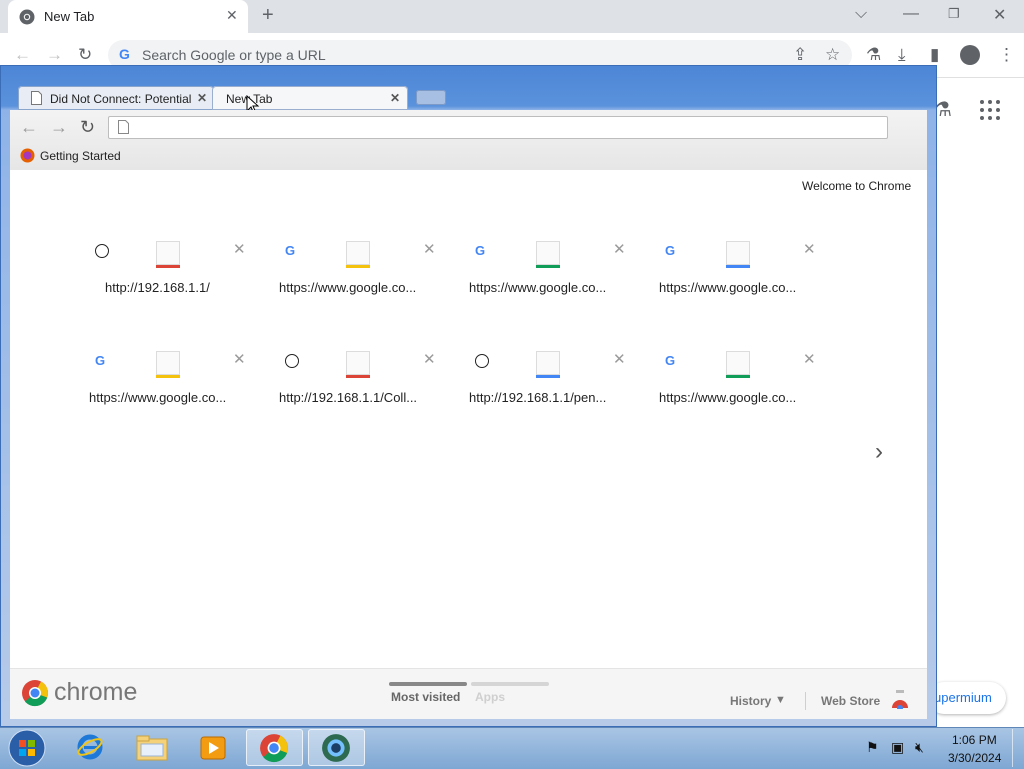 The width and height of the screenshot is (1024, 769). What do you see at coordinates (873, 55) in the screenshot?
I see `labs-flask-icon: ⚗` at bounding box center [873, 55].